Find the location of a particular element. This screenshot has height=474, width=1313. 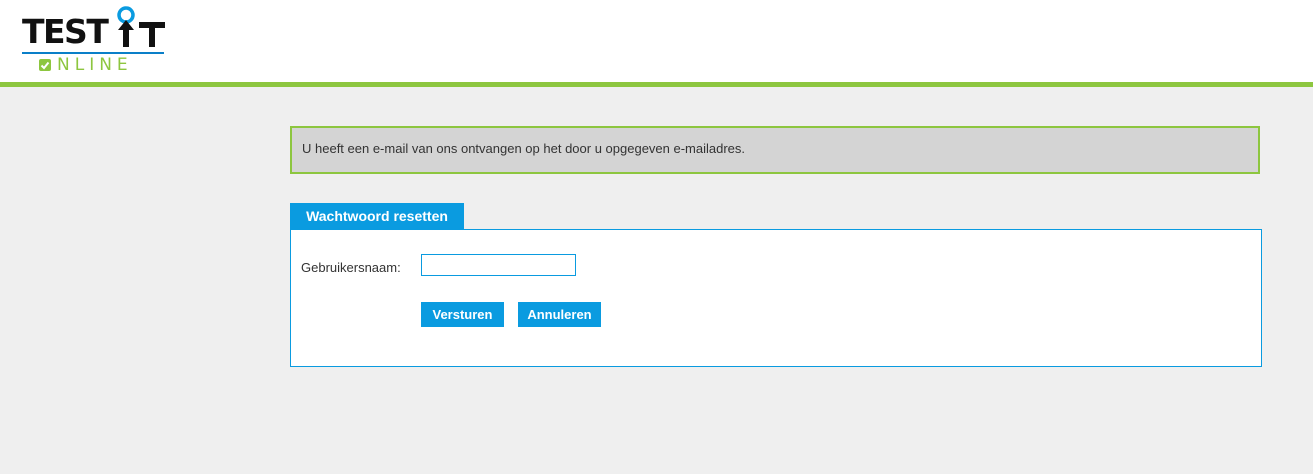

username-label: Gebruikersnaam: is located at coordinates (351, 267).